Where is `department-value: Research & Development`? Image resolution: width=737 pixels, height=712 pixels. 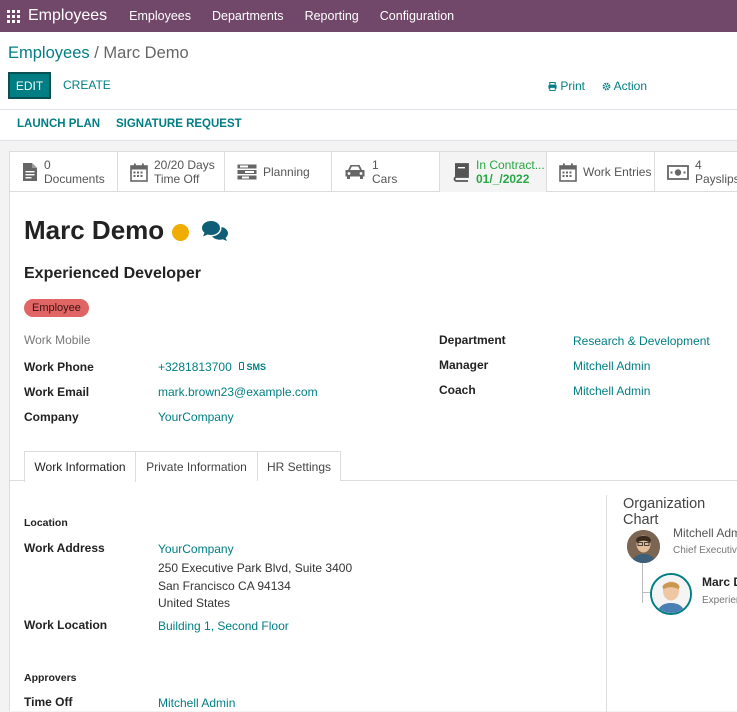
department-value: Research & Development is located at coordinates (641, 341).